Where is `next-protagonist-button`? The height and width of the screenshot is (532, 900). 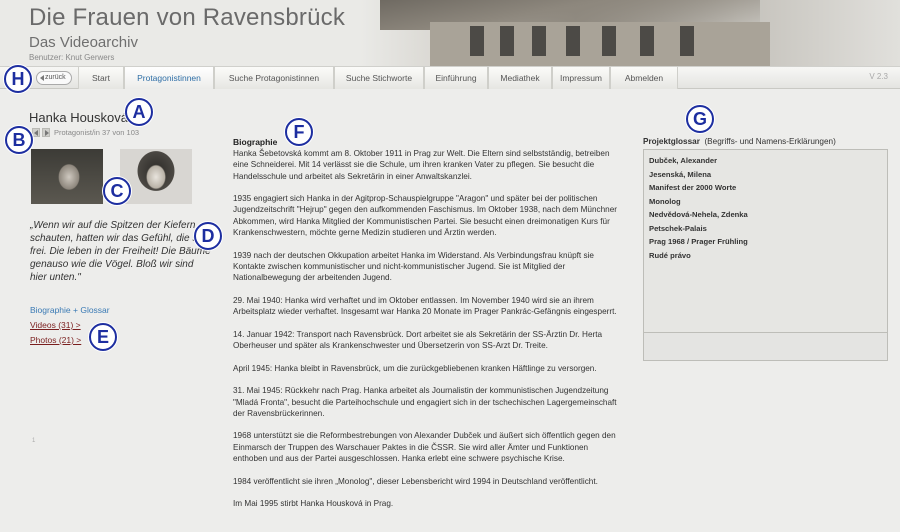
next-protagonist-button is located at coordinates (46, 132).